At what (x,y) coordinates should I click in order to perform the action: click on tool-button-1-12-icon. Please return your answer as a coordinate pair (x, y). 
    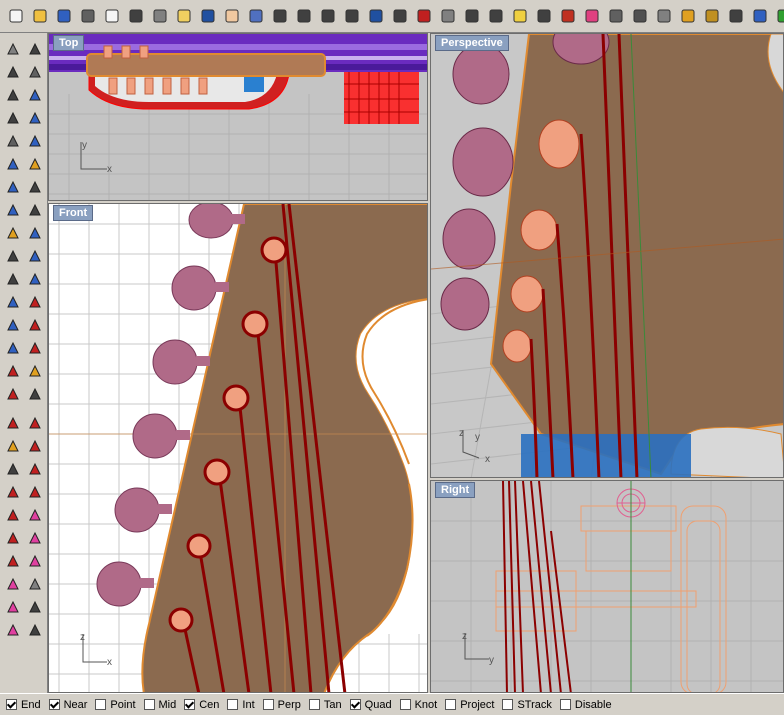
    Looking at the image, I should click on (13, 301).